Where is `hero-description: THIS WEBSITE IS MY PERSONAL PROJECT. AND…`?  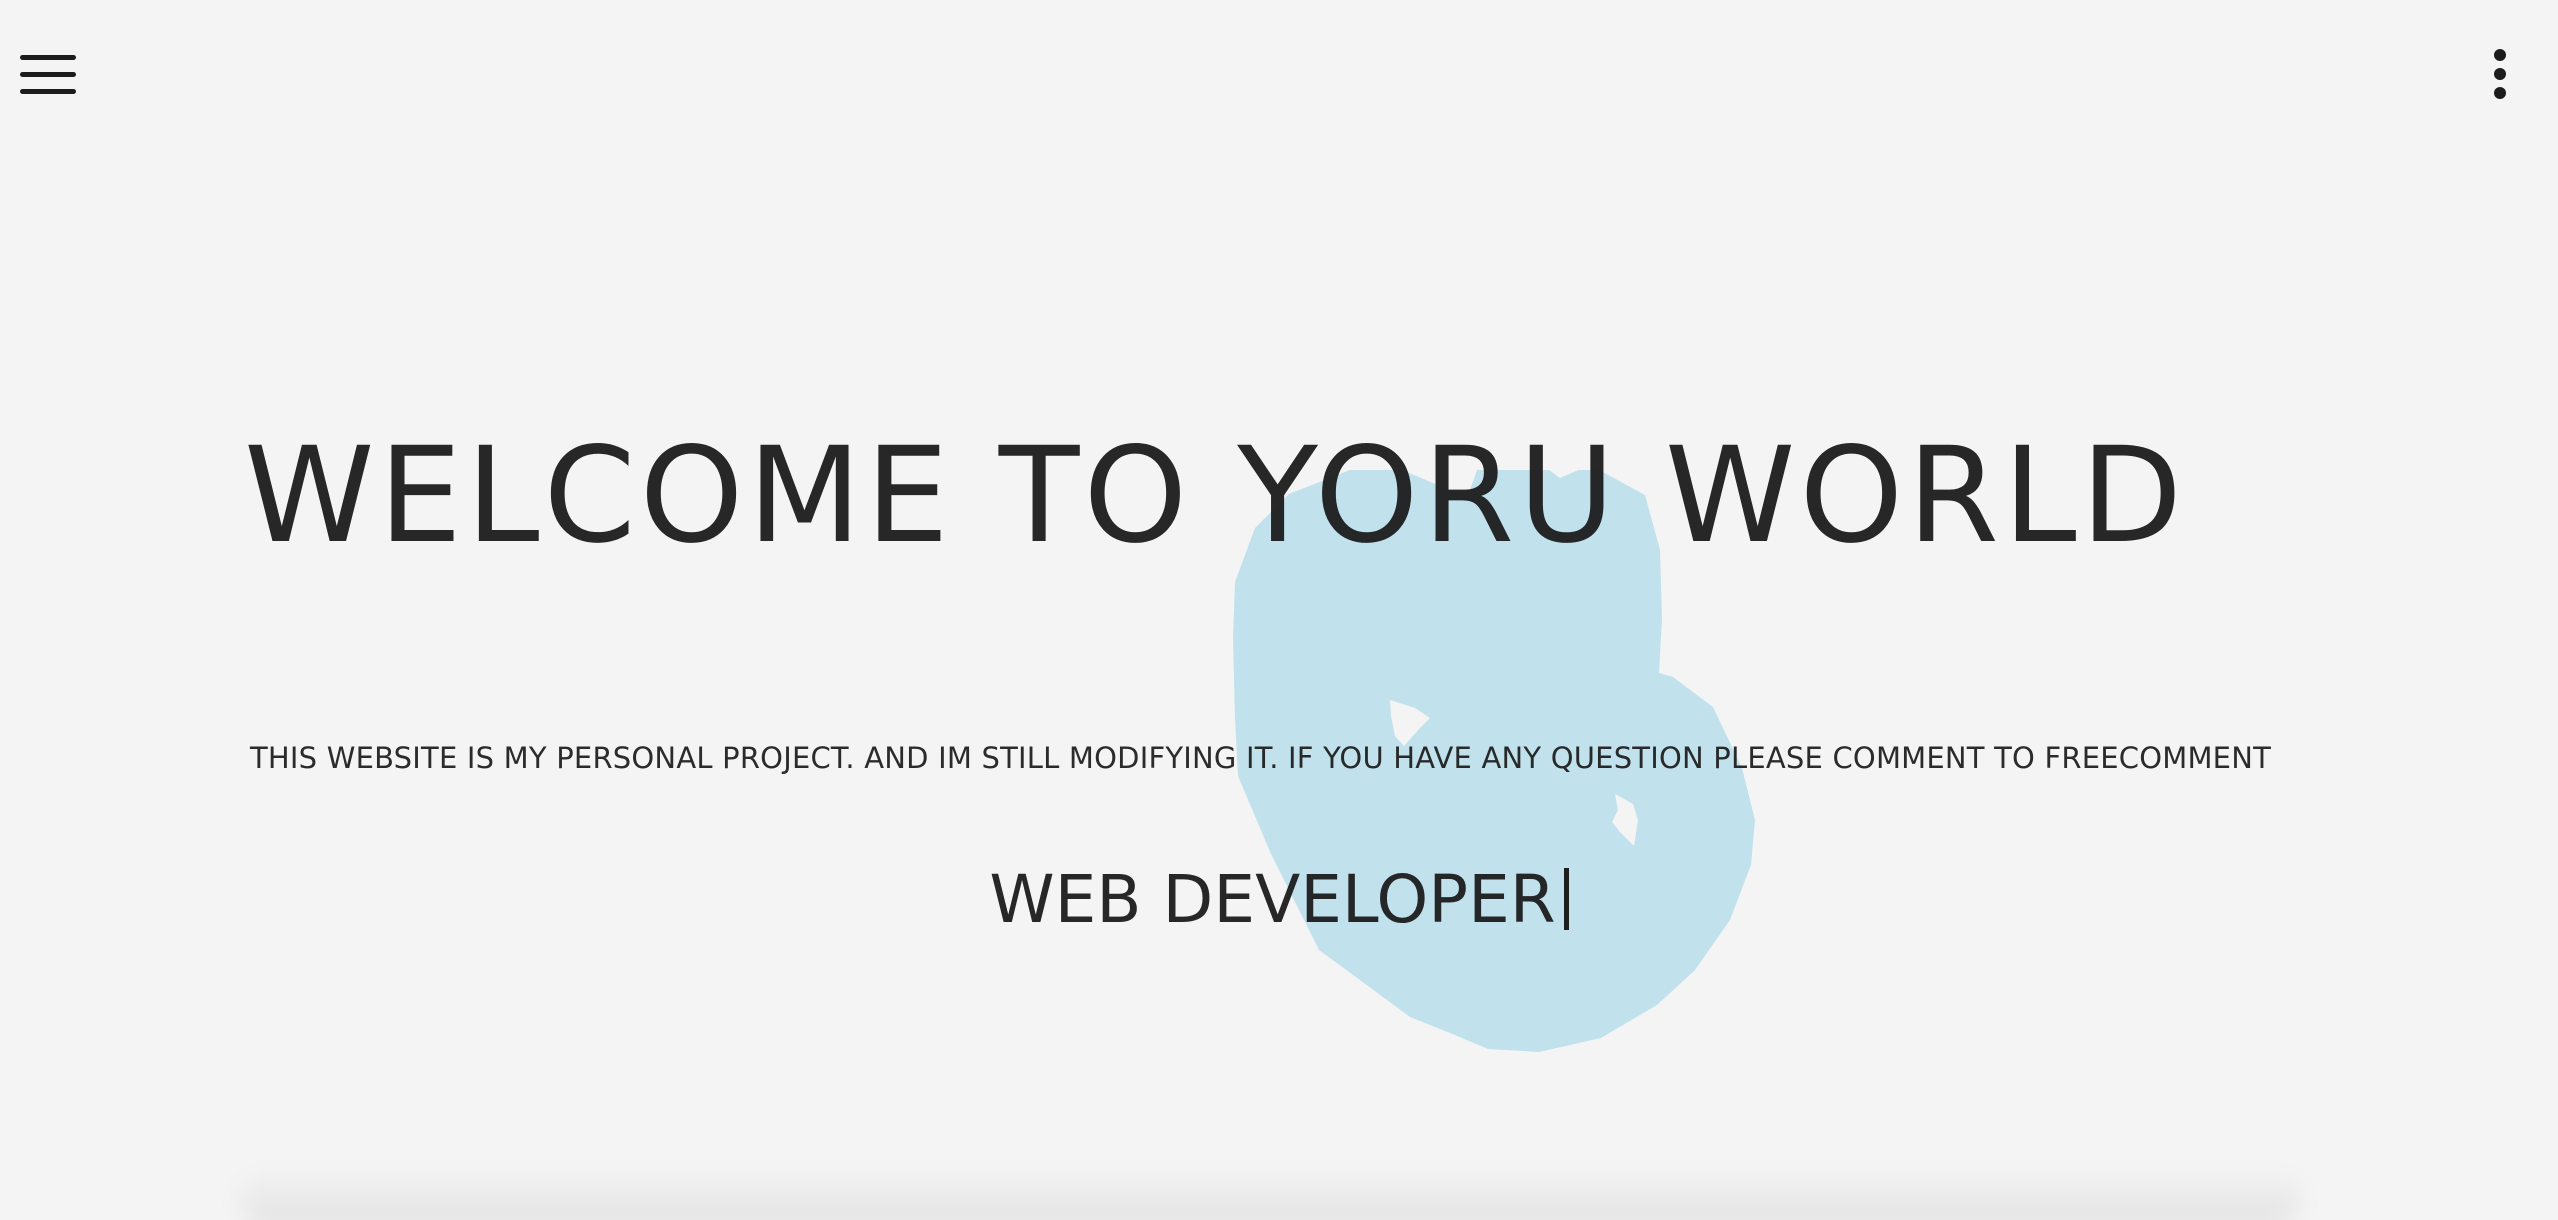 hero-description: THIS WEBSITE IS MY PERSONAL PROJECT. AND… is located at coordinates (1261, 758).